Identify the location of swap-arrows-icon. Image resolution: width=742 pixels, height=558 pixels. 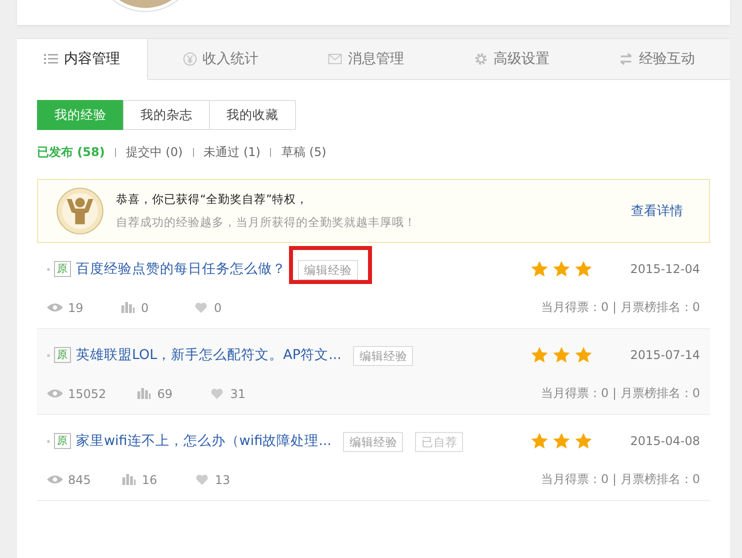
(626, 59).